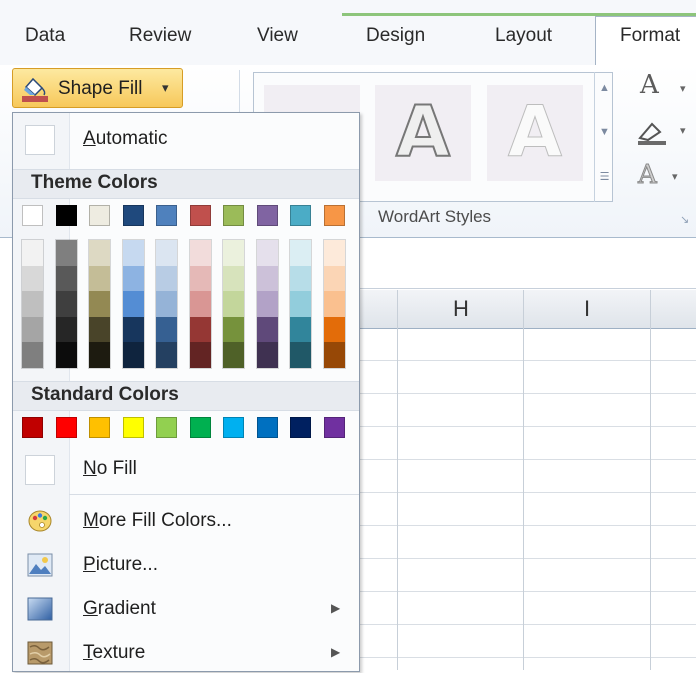 The height and width of the screenshot is (673, 696). Describe the element at coordinates (160, 36) in the screenshot. I see `tab-review: Review` at that location.